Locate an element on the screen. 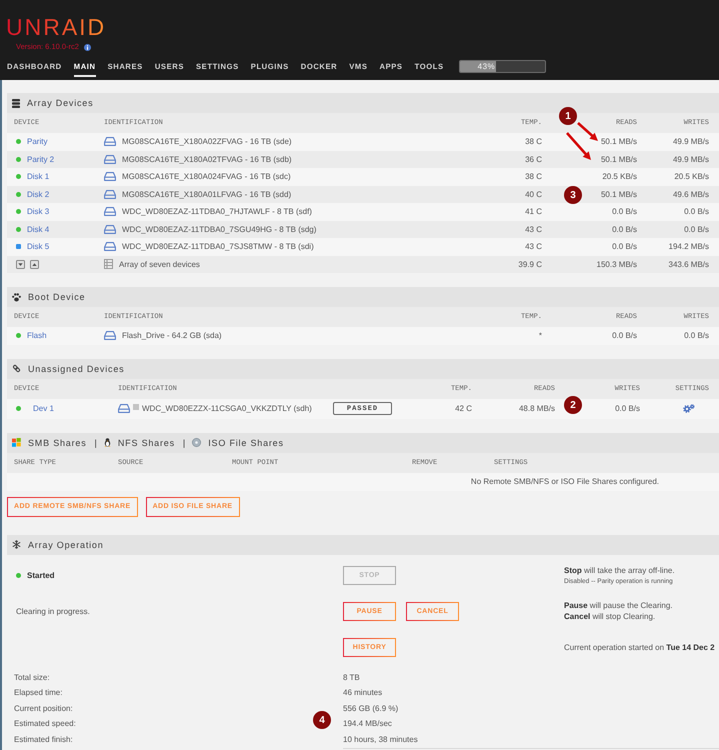 The width and height of the screenshot is (719, 750). detail-value: 46 minutes is located at coordinates (362, 693).